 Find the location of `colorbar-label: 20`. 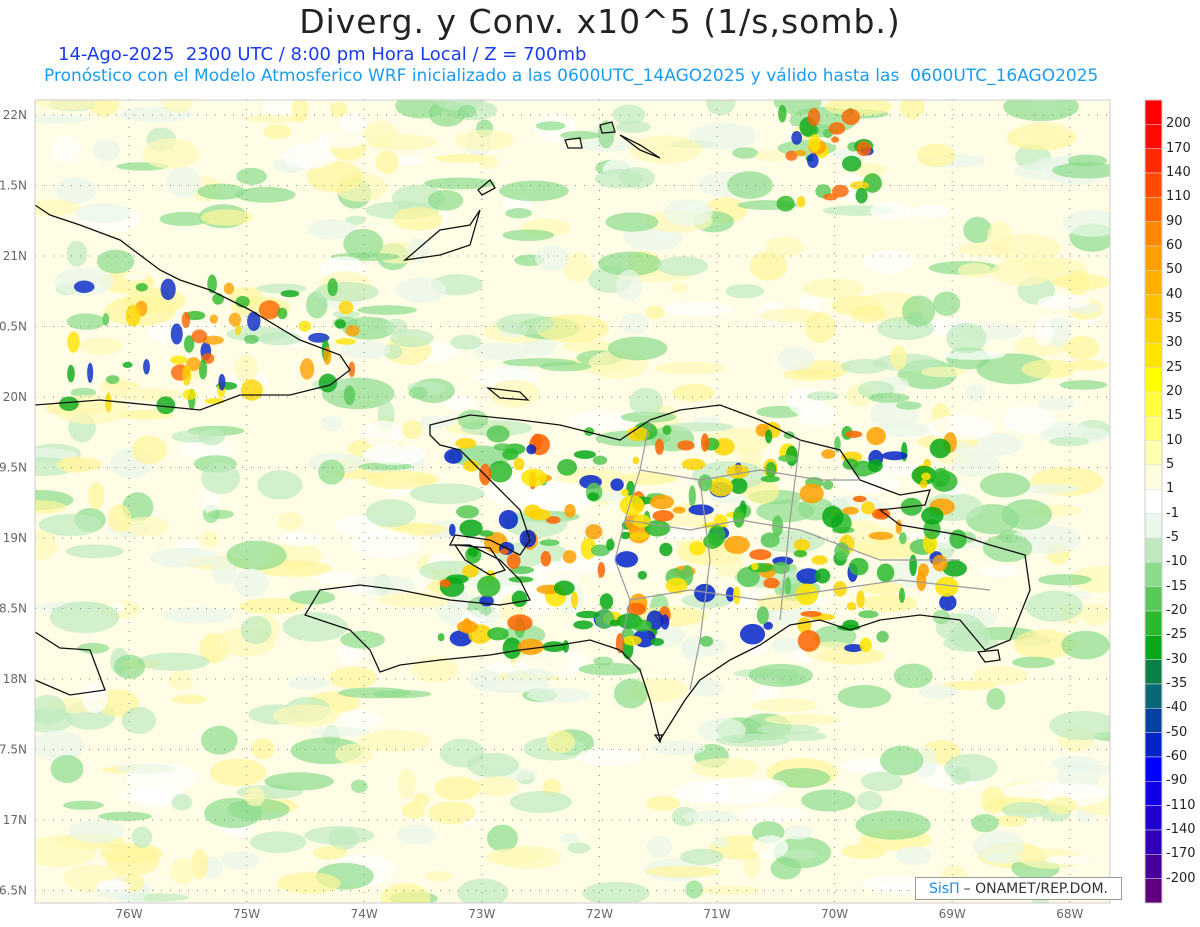

colorbar-label: 20 is located at coordinates (1174, 391).